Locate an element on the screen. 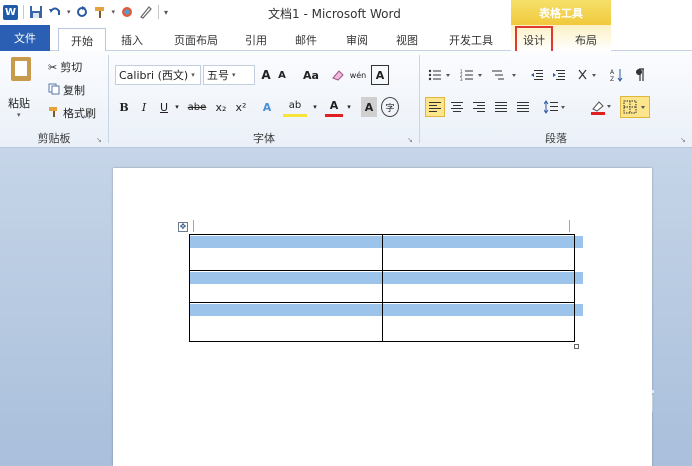  align-center-icon is located at coordinates (457, 107).